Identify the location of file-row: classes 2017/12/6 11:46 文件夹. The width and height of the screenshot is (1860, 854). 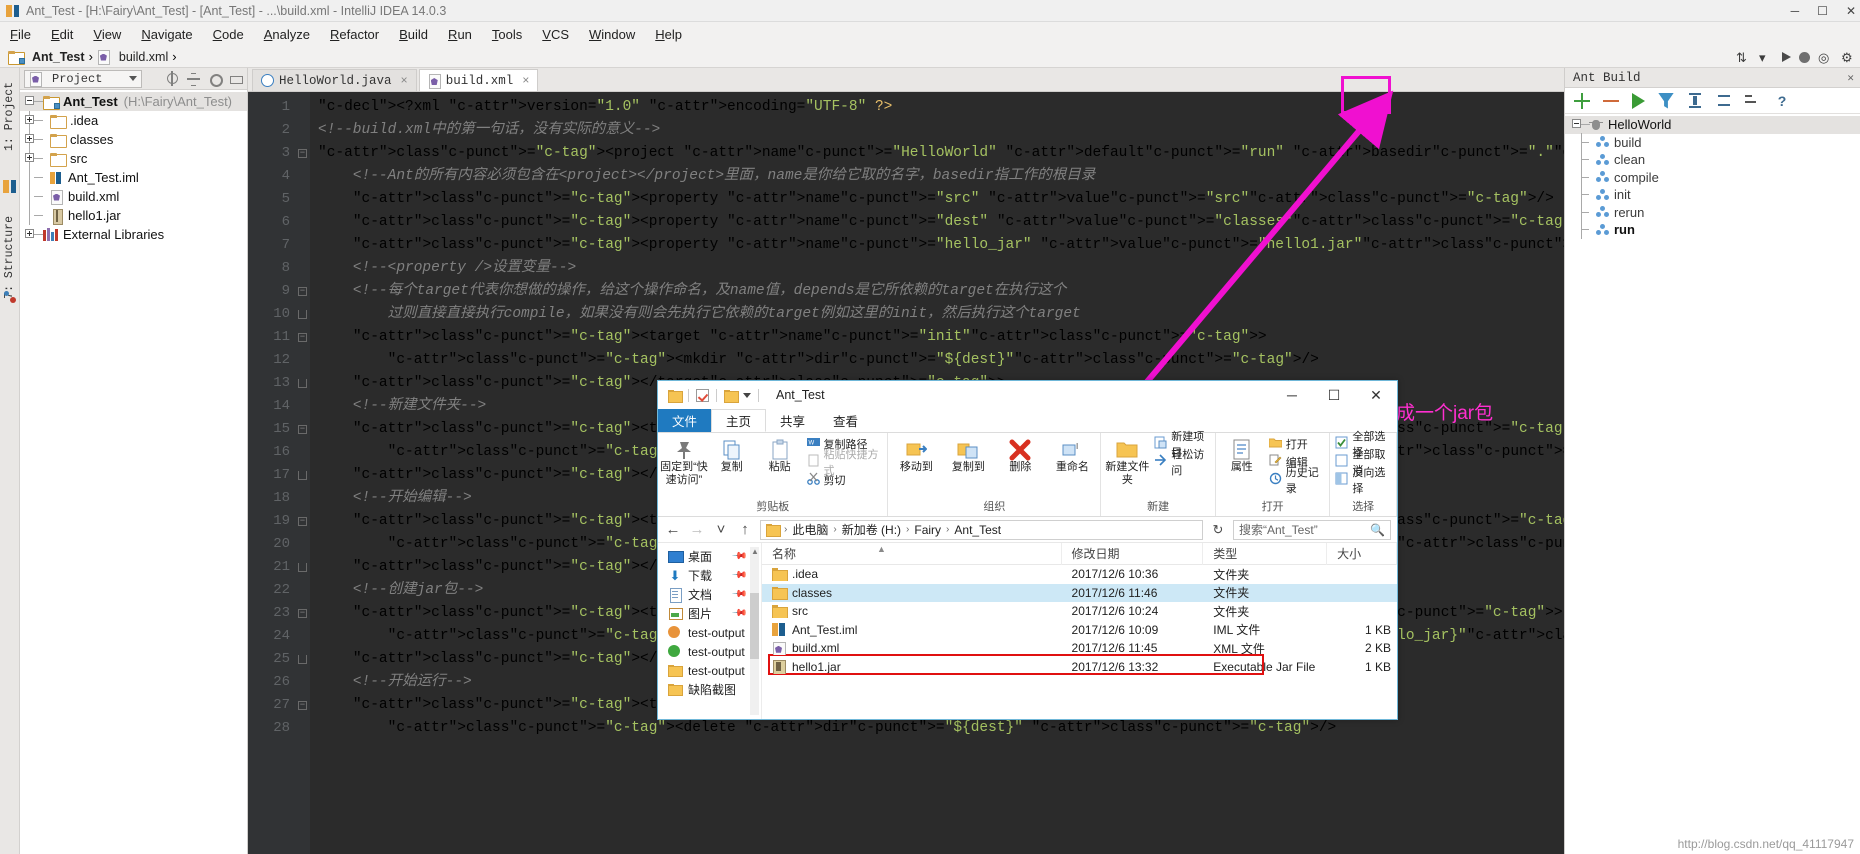
(1079, 592).